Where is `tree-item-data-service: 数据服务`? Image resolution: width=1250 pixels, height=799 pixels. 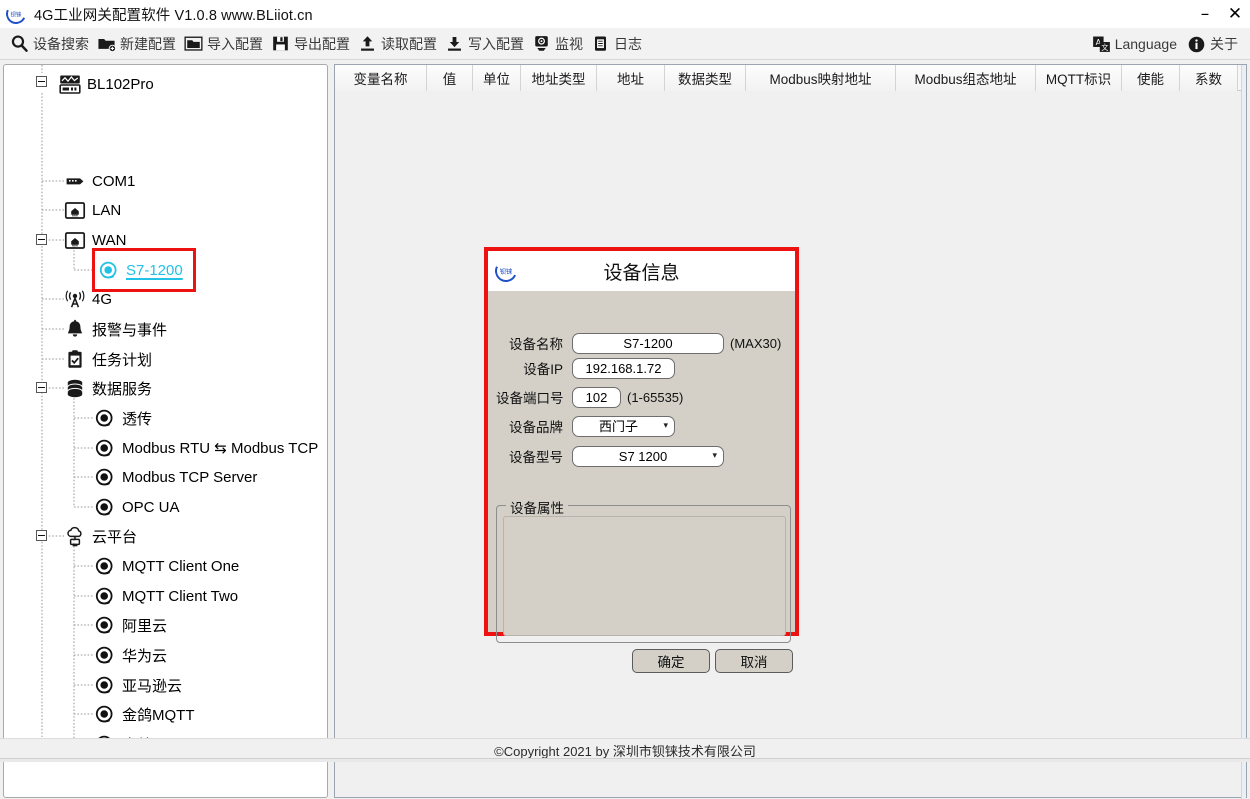 tree-item-data-service: 数据服务 is located at coordinates (108, 388).